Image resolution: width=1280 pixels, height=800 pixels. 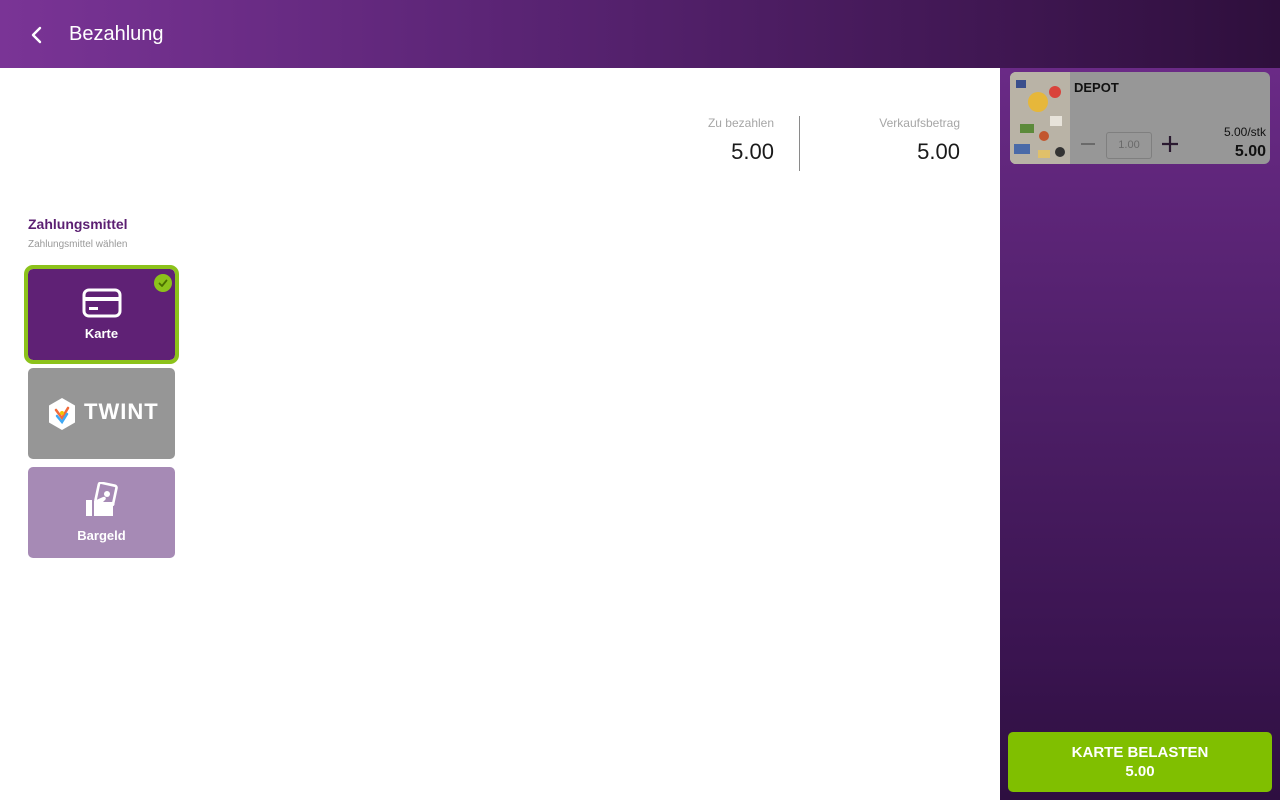 I want to click on payment-method-label: Karte, so click(x=101, y=333).